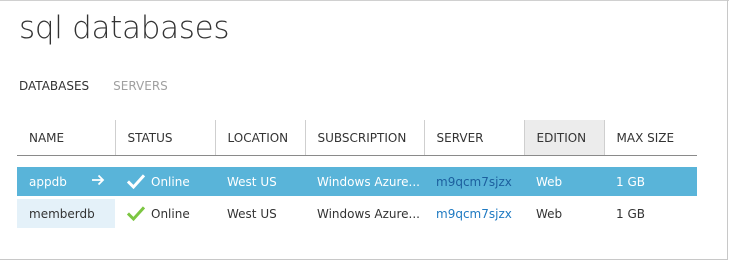  I want to click on column-header-status: STATUS, so click(165, 138).